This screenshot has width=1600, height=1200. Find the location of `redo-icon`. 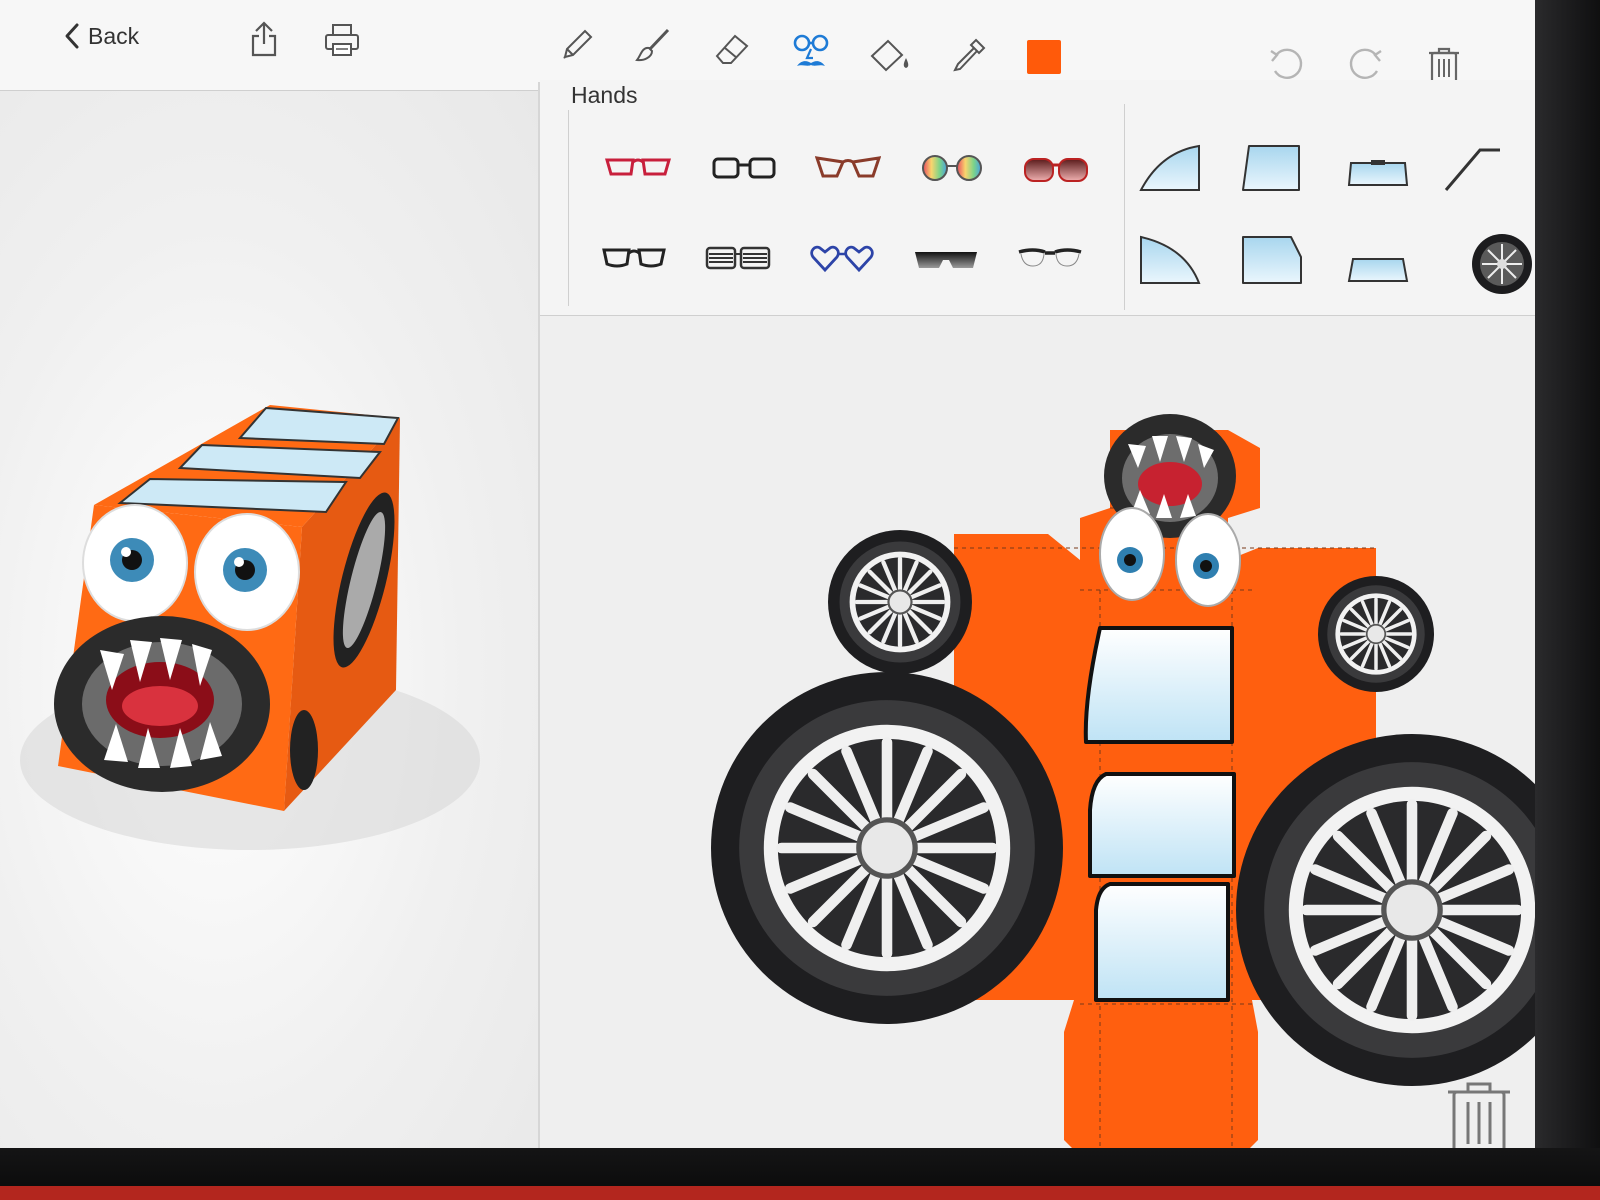

redo-icon is located at coordinates (1365, 63).